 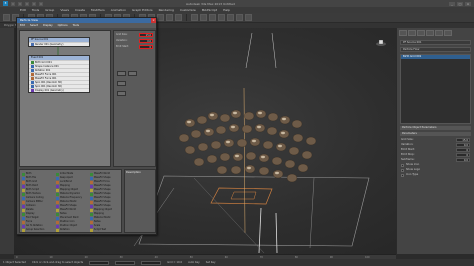 What do you see at coordinates (226, 10) in the screenshot?
I see `menu-help: Help` at bounding box center [226, 10].